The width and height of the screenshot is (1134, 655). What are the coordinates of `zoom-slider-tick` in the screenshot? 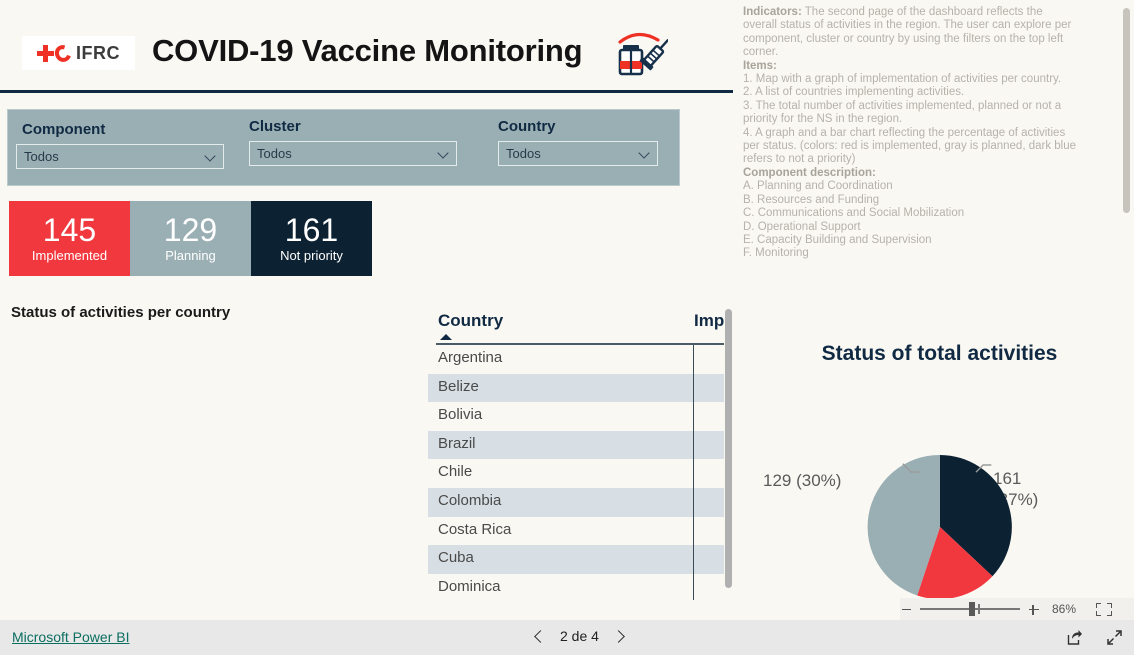 It's located at (979, 609).